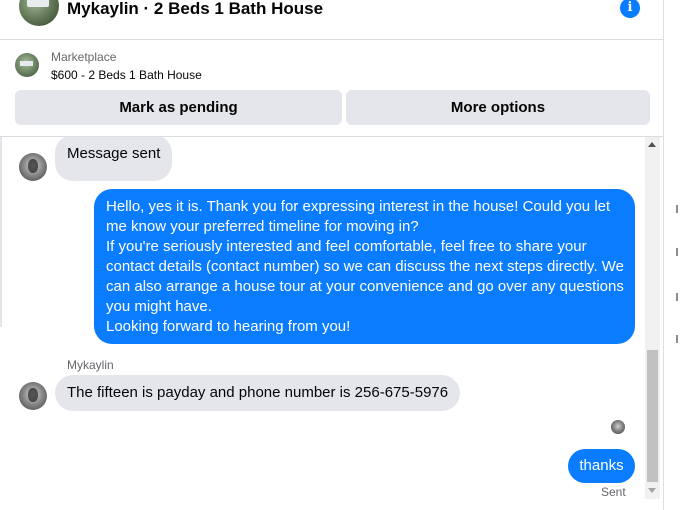 This screenshot has width=681, height=510. Describe the element at coordinates (114, 159) in the screenshot. I see `message-bubble-incoming: Message sent` at that location.